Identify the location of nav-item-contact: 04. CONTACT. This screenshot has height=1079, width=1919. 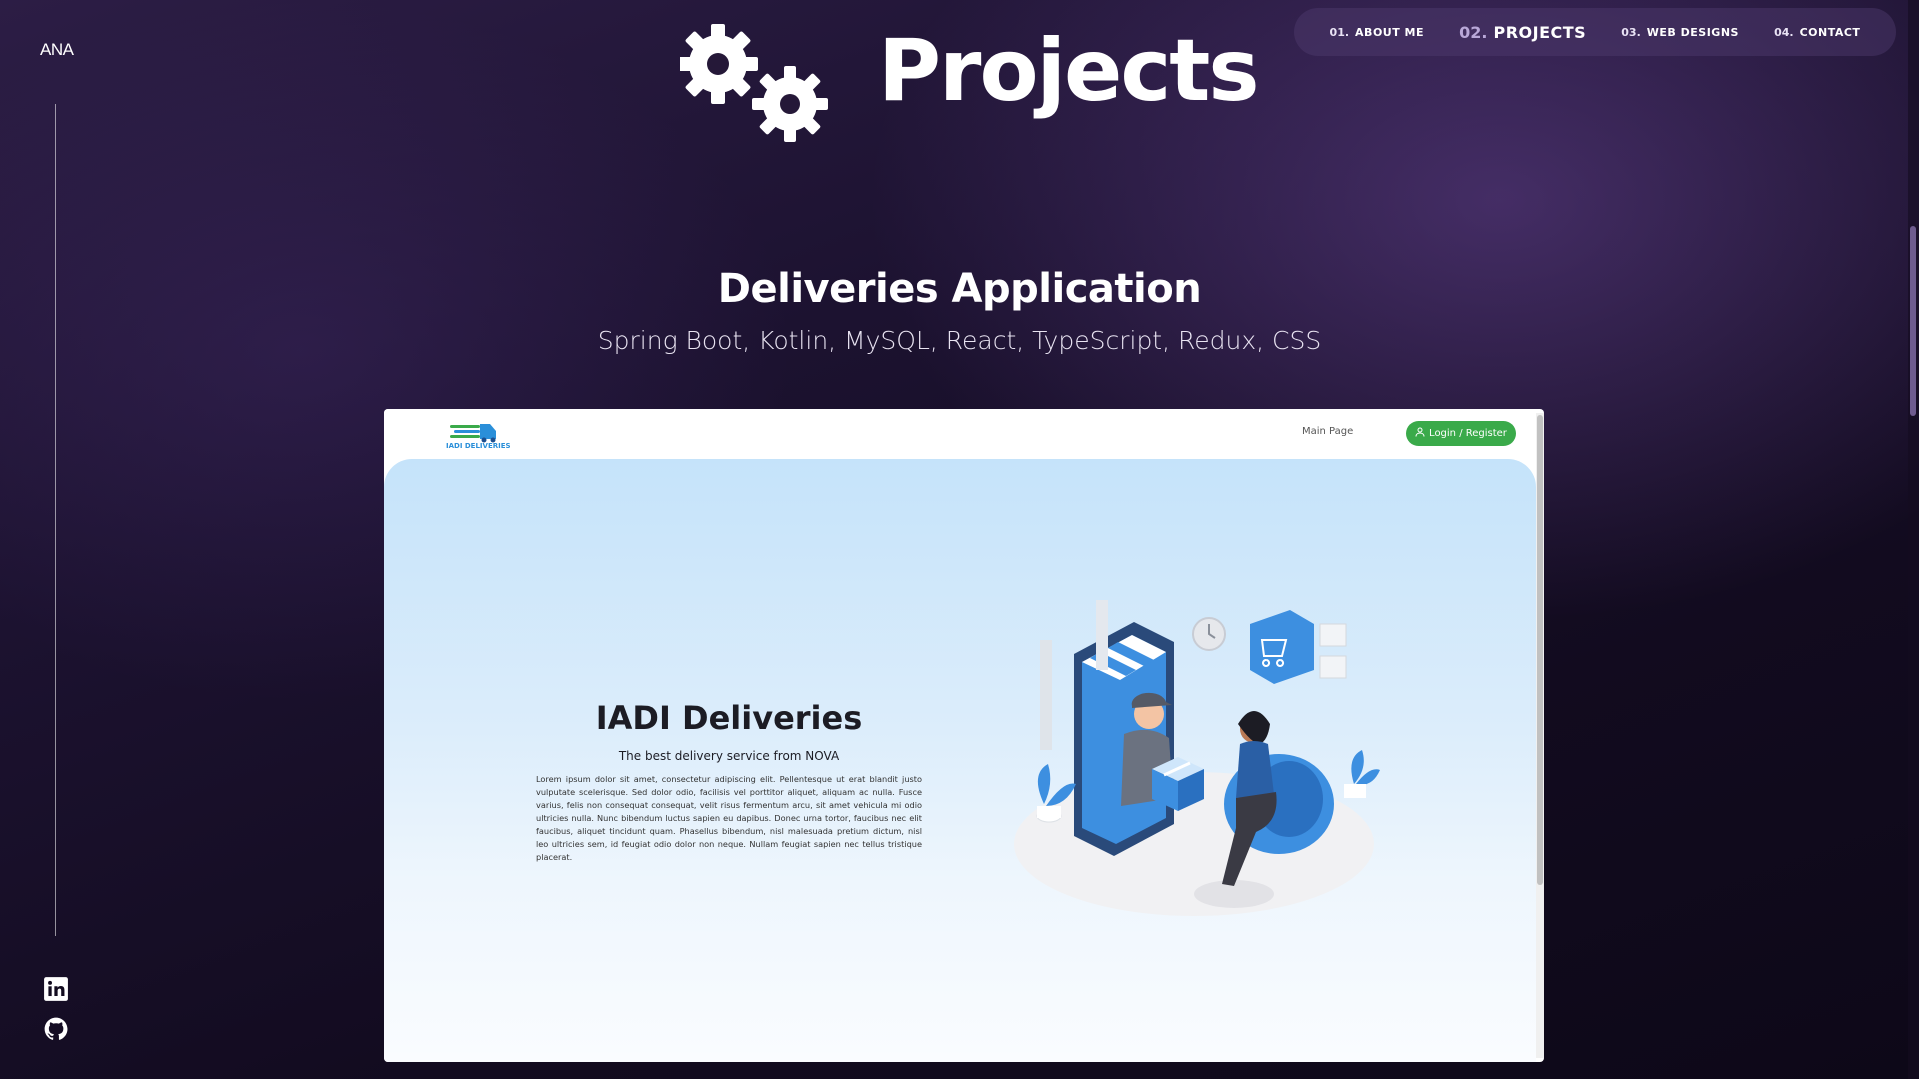
(1817, 32).